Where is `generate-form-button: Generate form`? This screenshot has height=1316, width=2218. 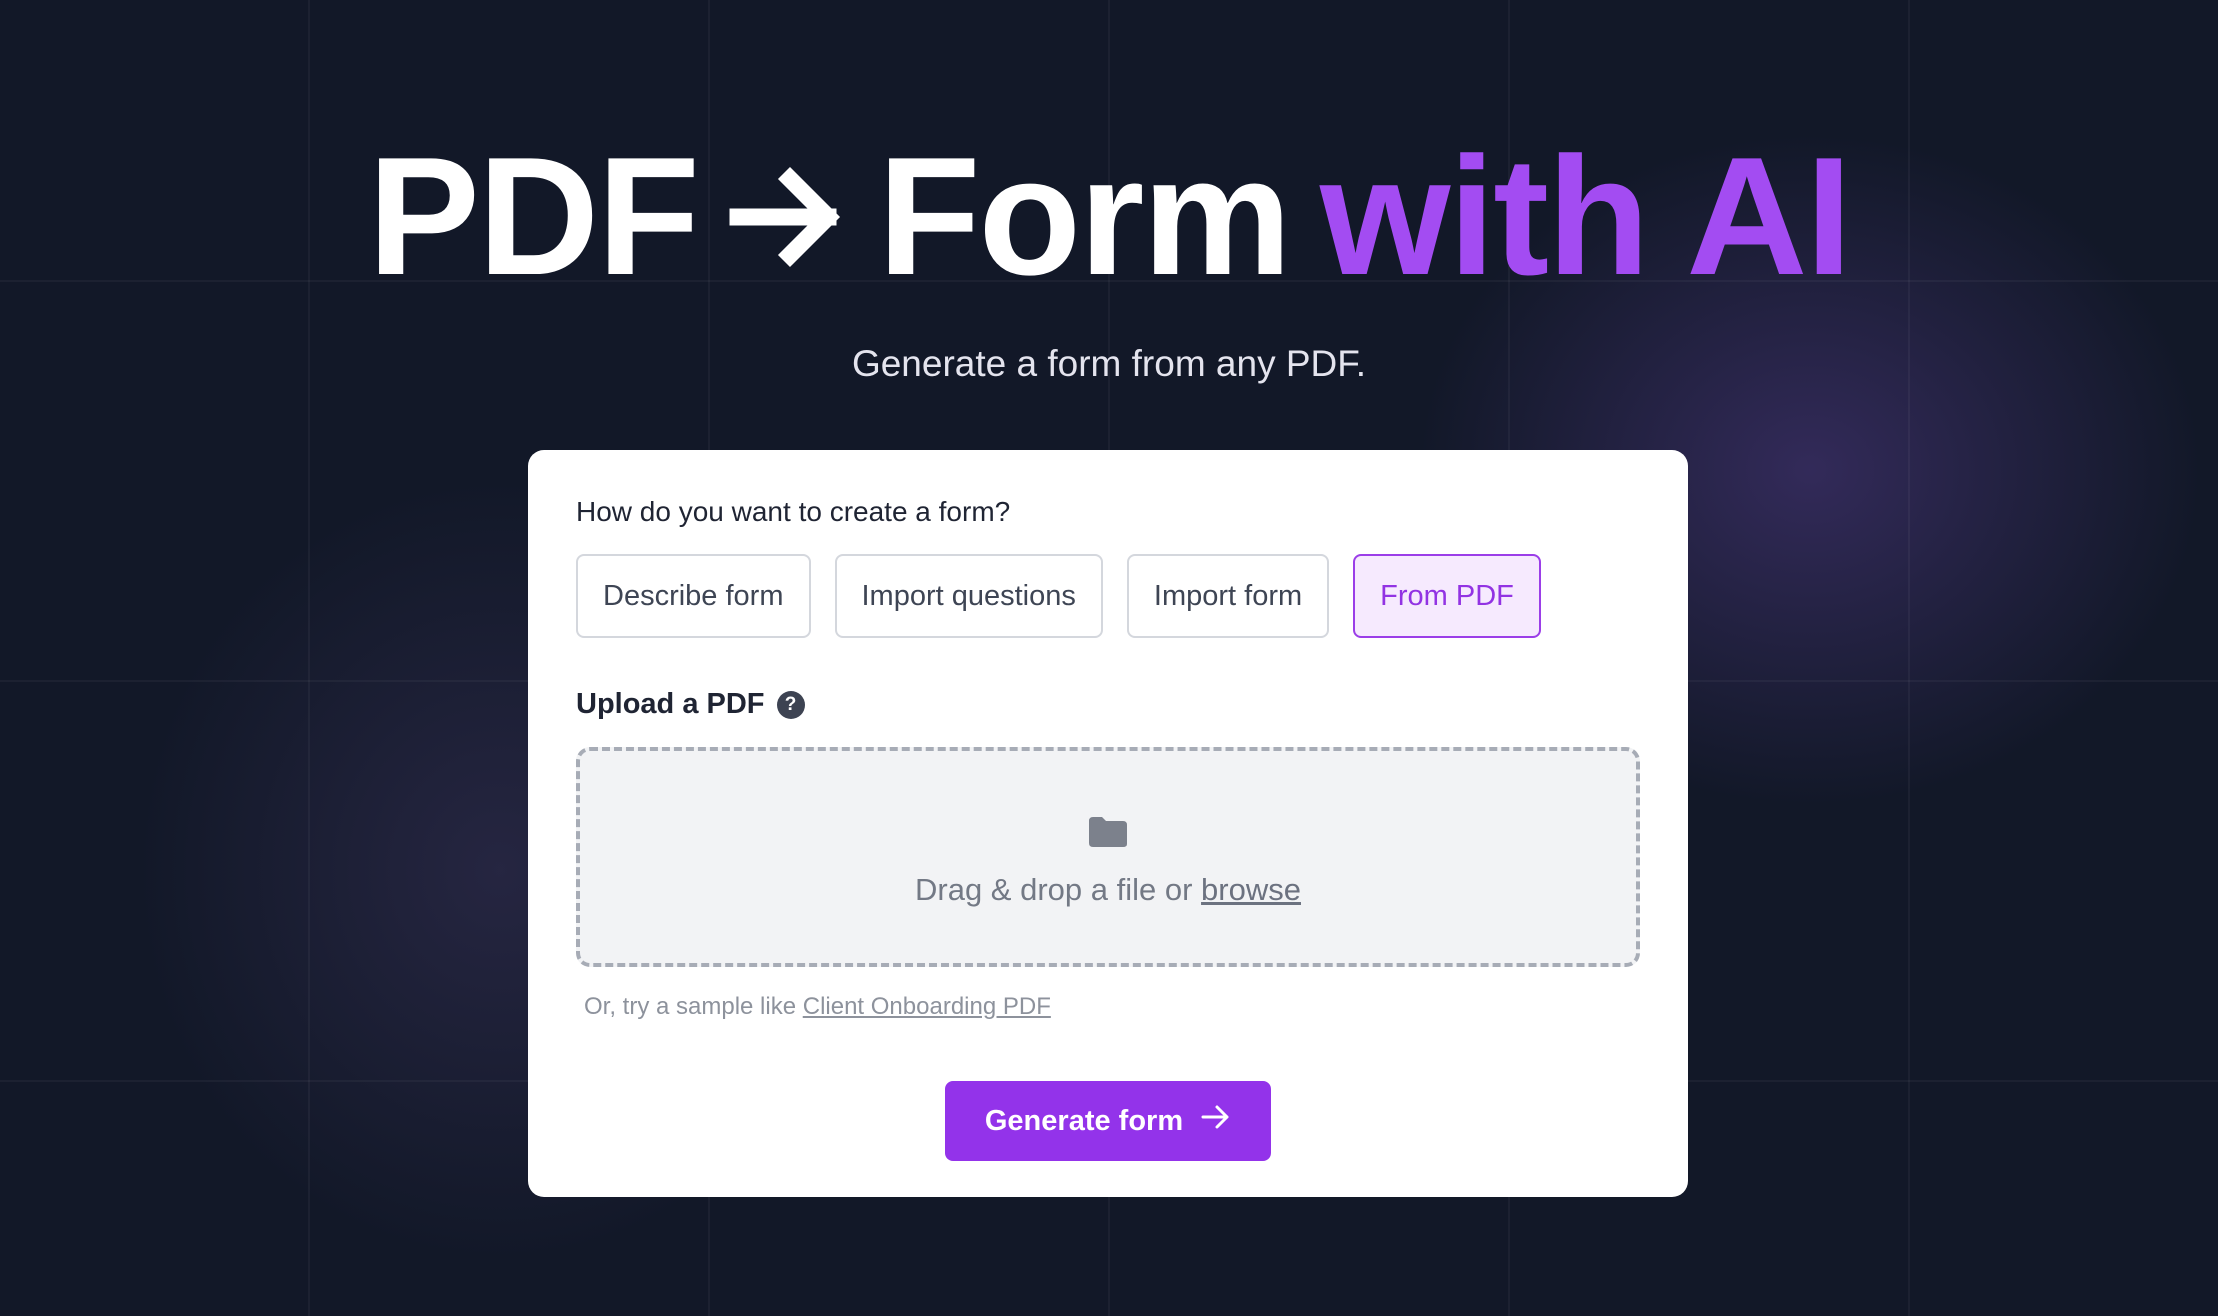
generate-form-button: Generate form is located at coordinates (1108, 1121).